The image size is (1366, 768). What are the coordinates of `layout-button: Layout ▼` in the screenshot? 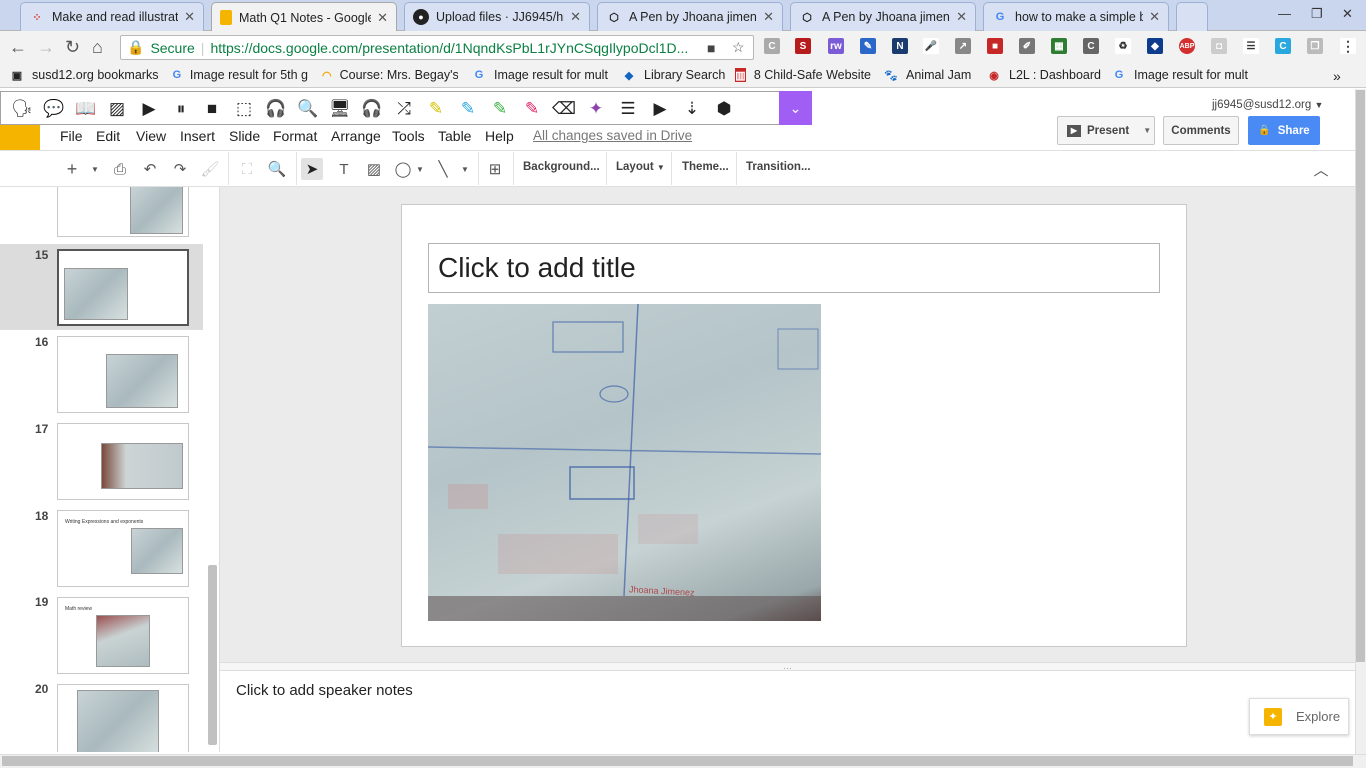 It's located at (640, 167).